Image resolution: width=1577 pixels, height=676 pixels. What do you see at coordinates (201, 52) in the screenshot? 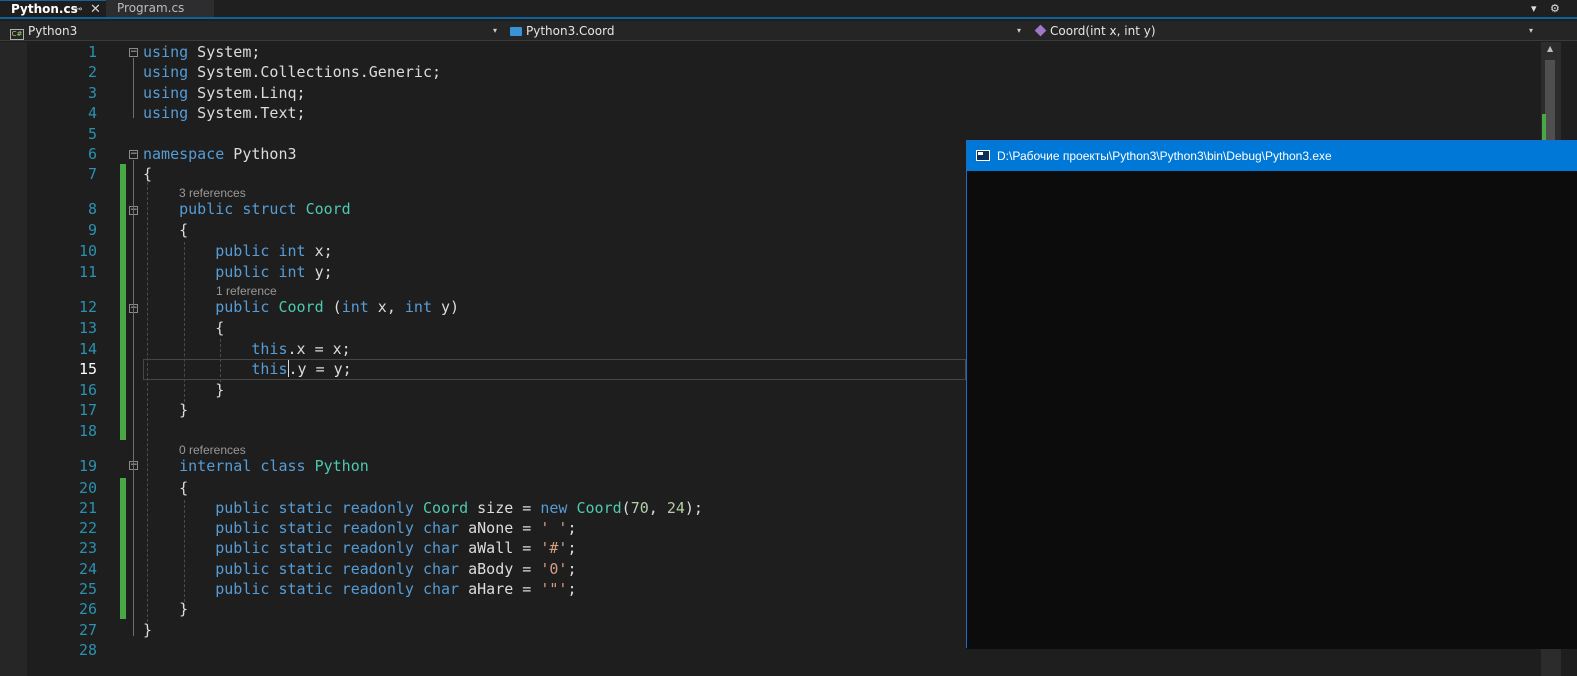
I see `code-text: using System;` at bounding box center [201, 52].